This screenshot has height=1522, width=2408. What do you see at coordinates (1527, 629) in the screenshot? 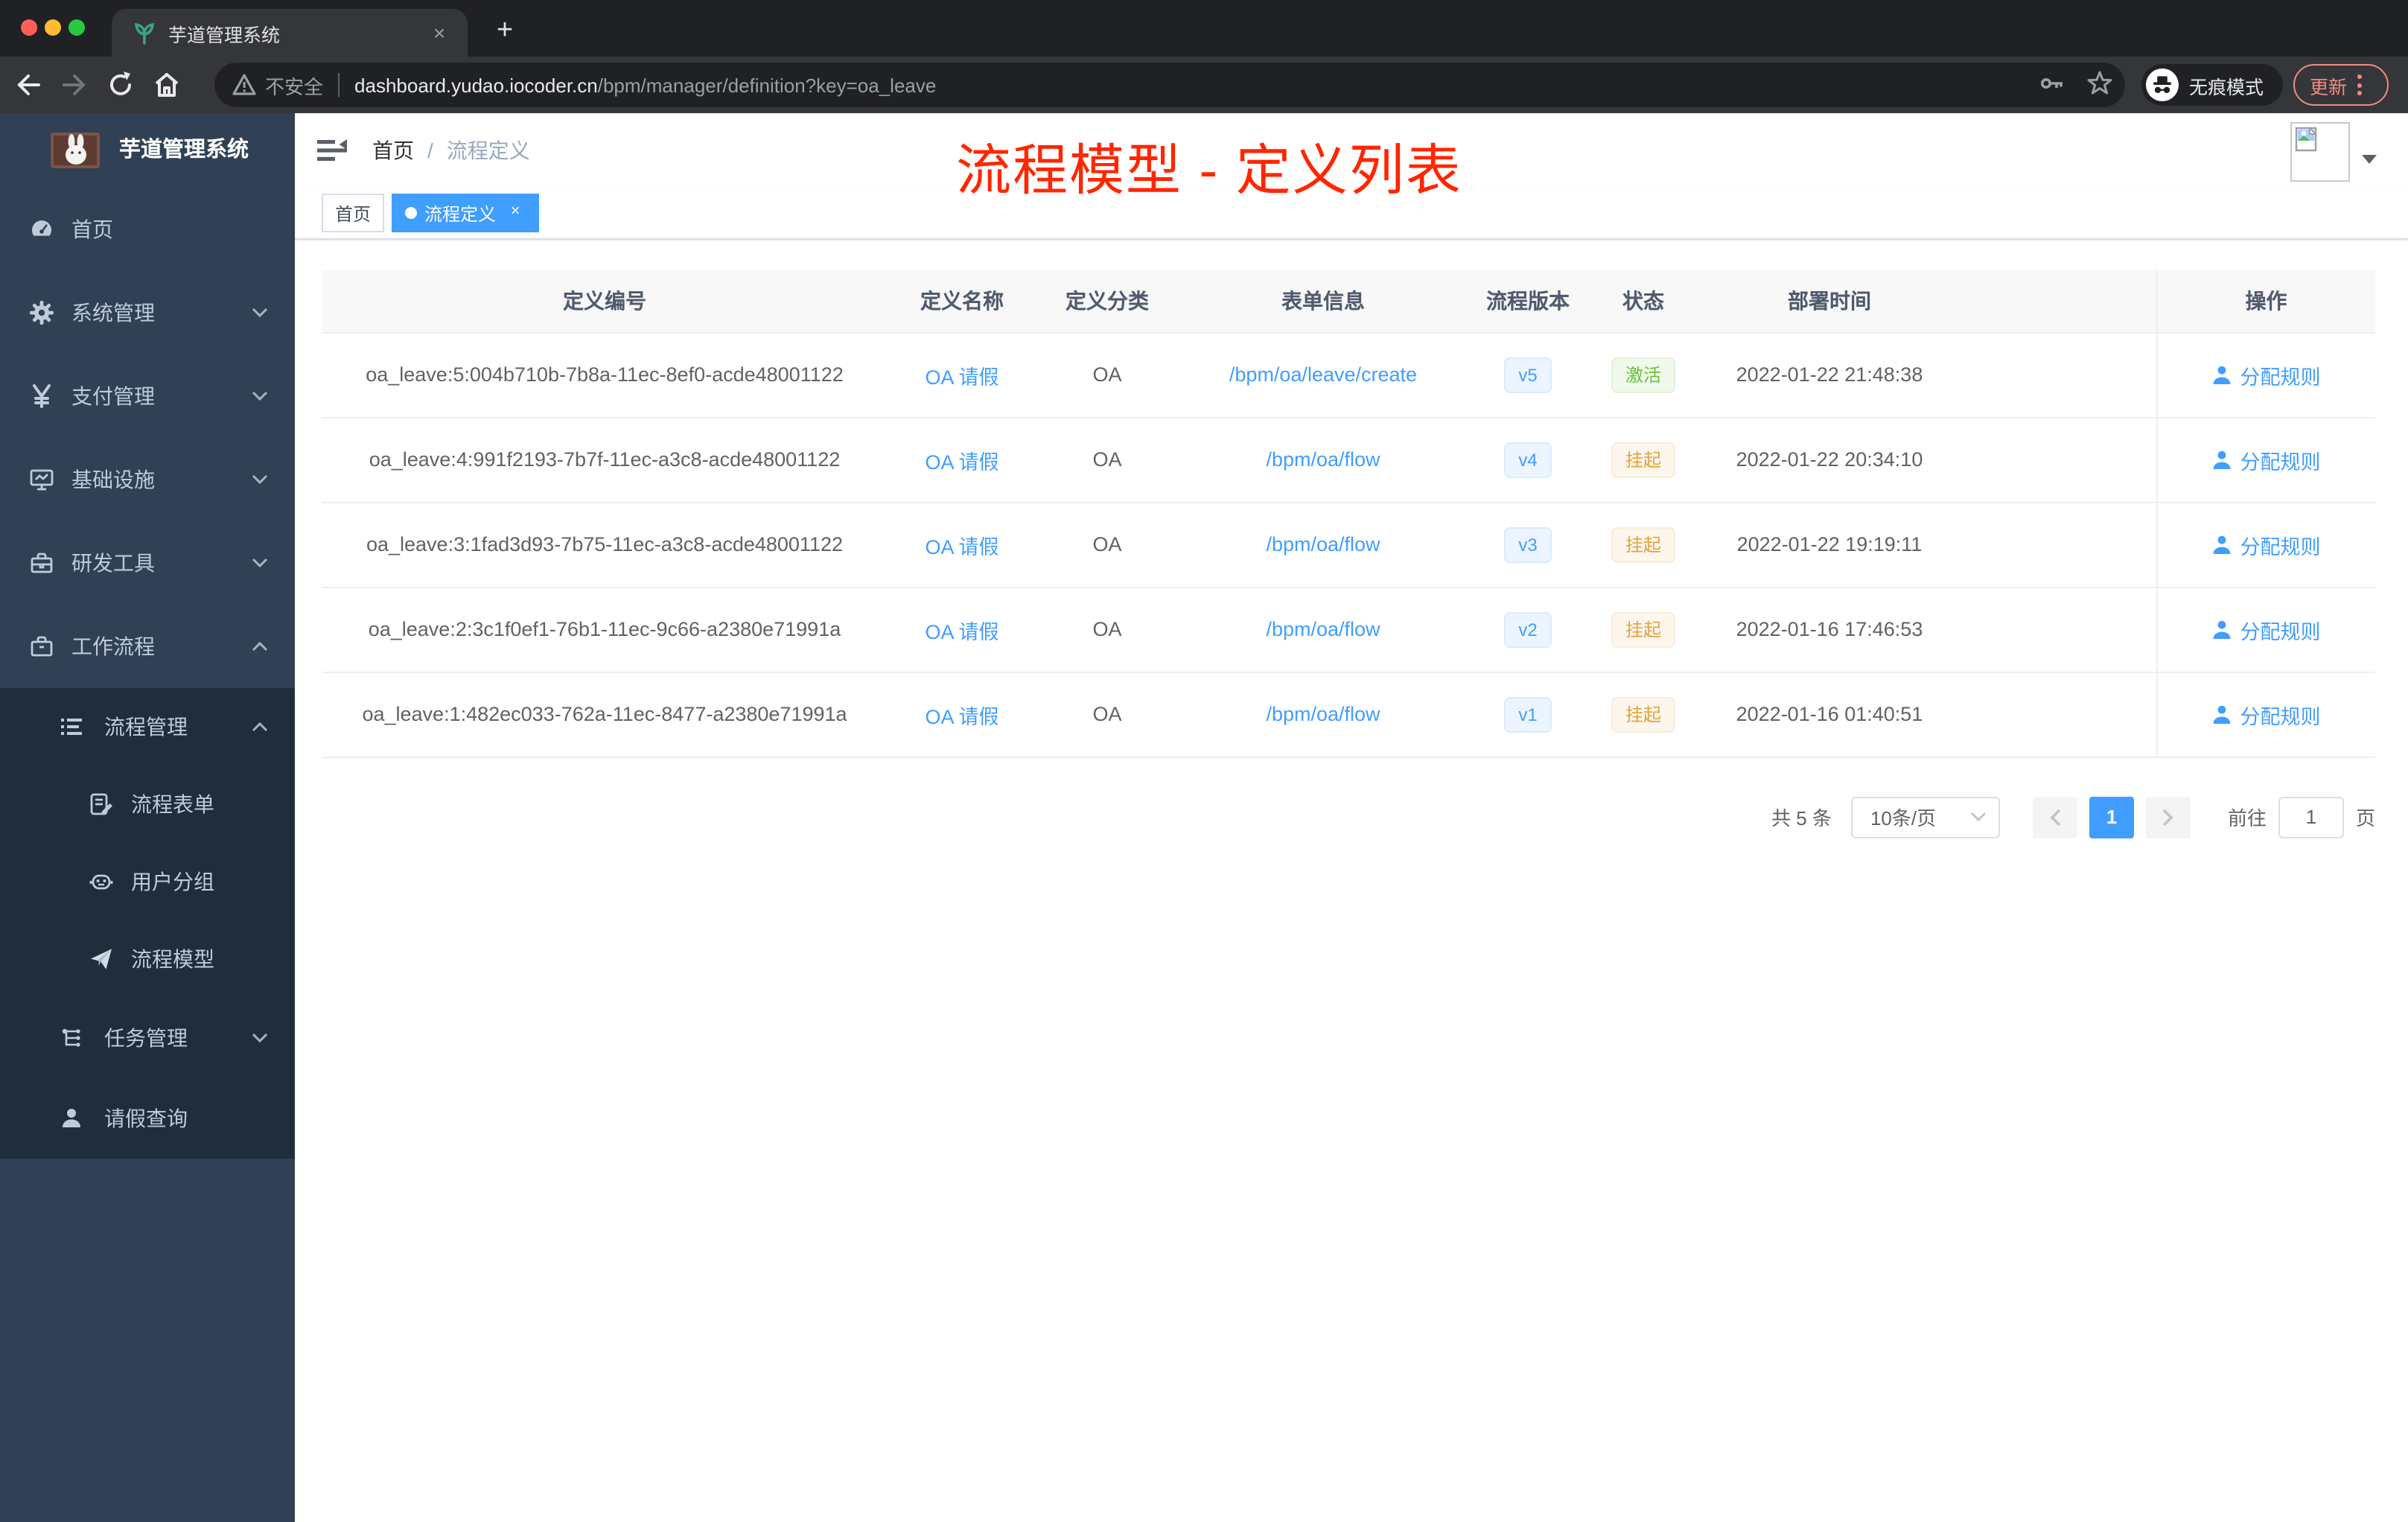
I see `version-tag: v2` at bounding box center [1527, 629].